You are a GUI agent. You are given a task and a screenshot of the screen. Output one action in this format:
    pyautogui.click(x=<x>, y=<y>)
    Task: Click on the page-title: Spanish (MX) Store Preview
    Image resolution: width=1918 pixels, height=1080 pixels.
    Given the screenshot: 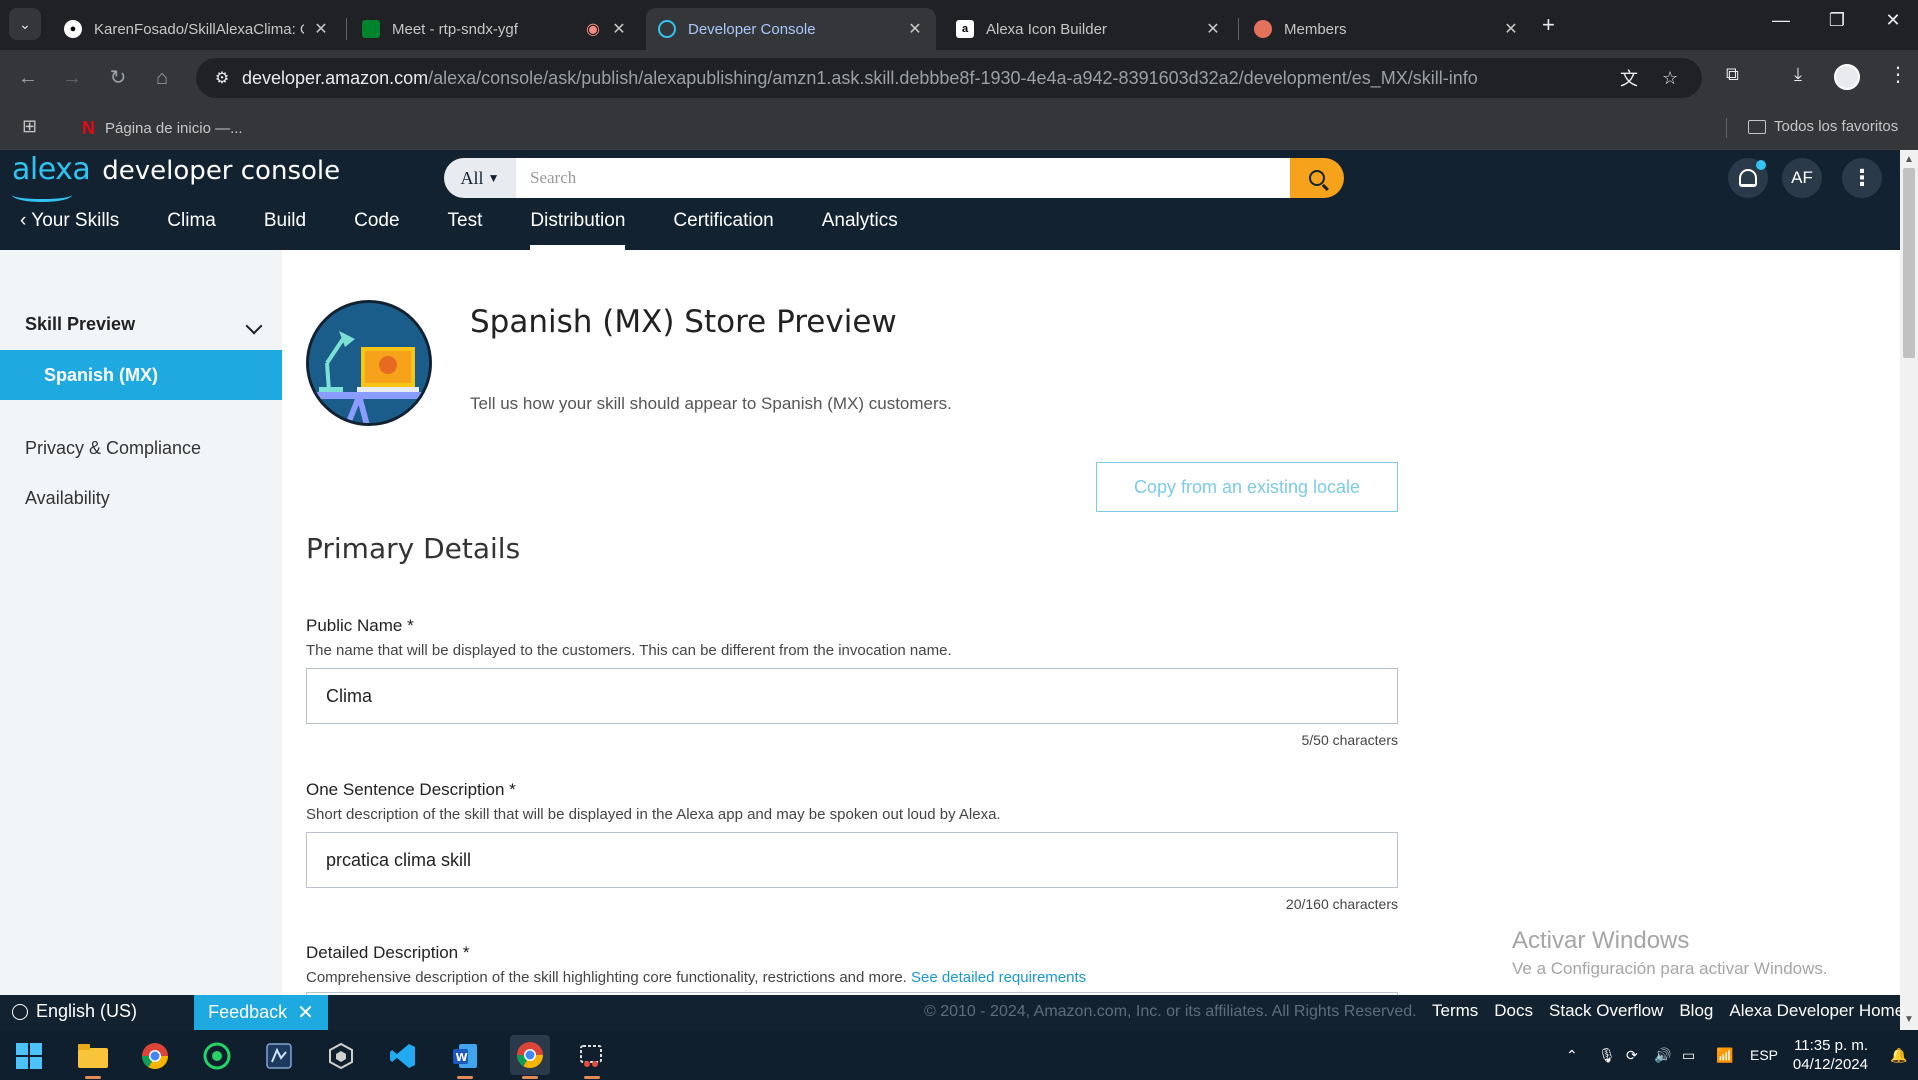 What is the action you would take?
    pyautogui.click(x=683, y=322)
    